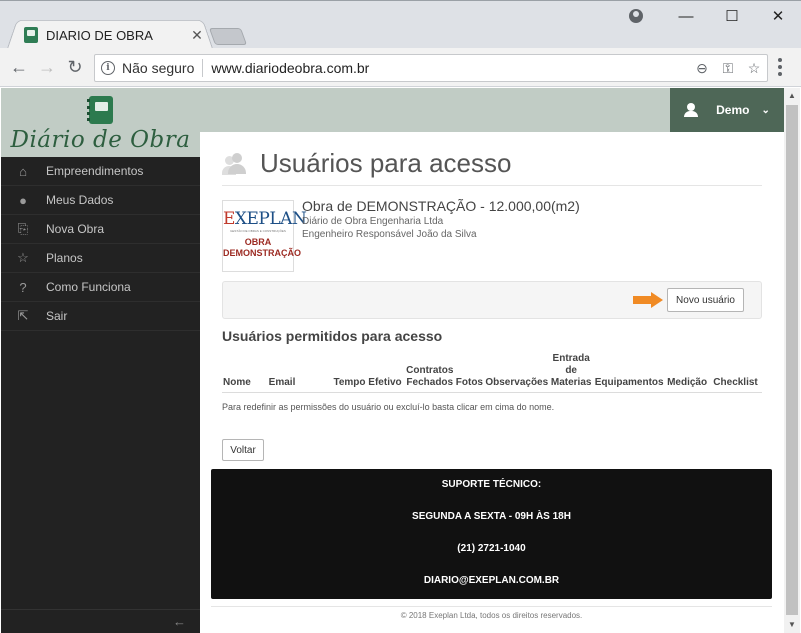 This screenshot has width=801, height=633. What do you see at coordinates (367, 373) in the screenshot?
I see `column-header: Tempo Efetivo` at bounding box center [367, 373].